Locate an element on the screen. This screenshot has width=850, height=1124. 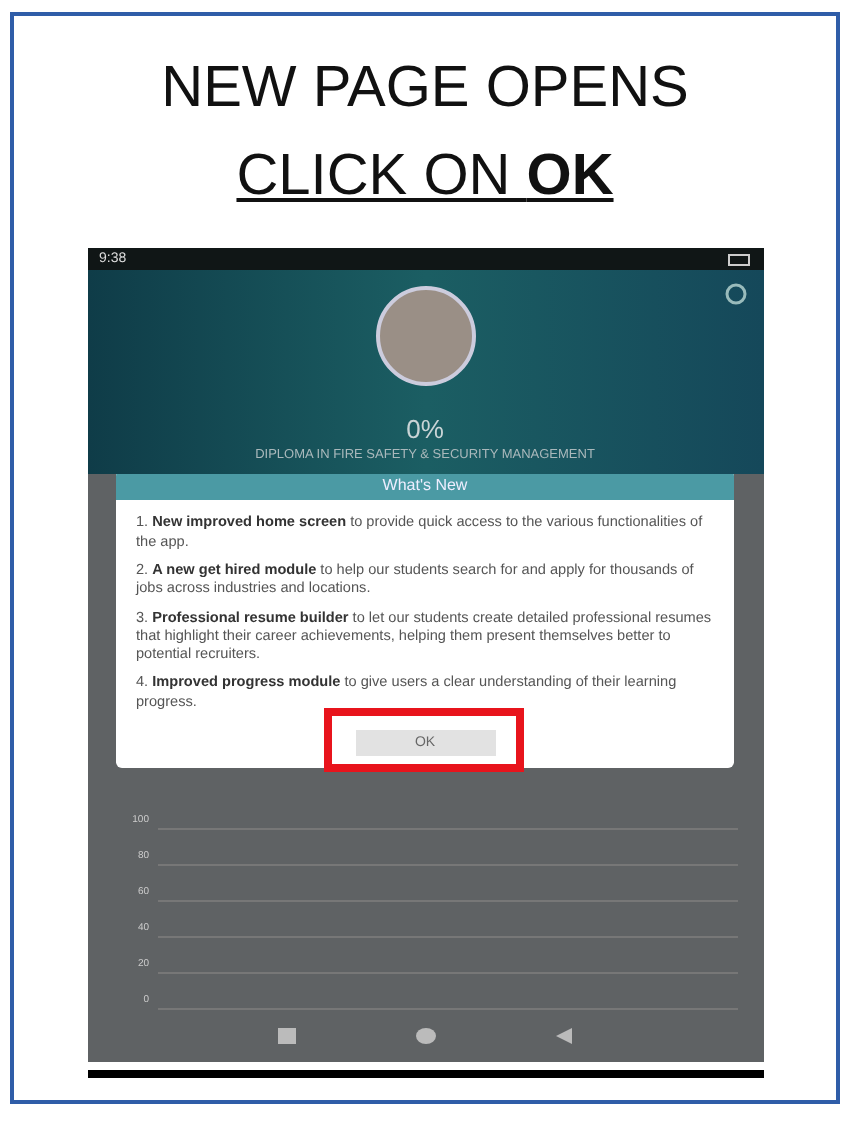
instruction-heading: NEW PAGE OPENS is located at coordinates (425, 89).